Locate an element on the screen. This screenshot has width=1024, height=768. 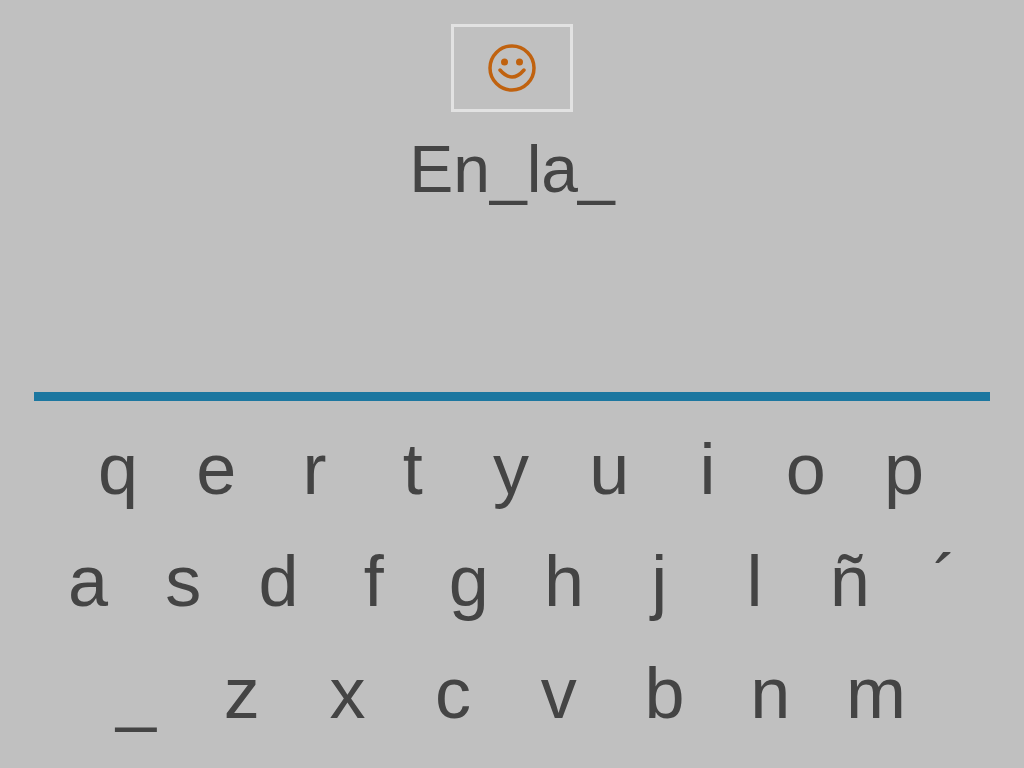
letter-key: g is located at coordinates (468, 581).